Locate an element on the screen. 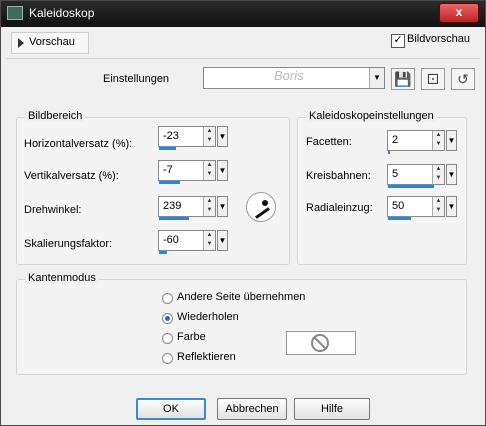 Image resolution: width=486 pixels, height=426 pixels. skalierungsfaktor-value: -60 is located at coordinates (171, 240).